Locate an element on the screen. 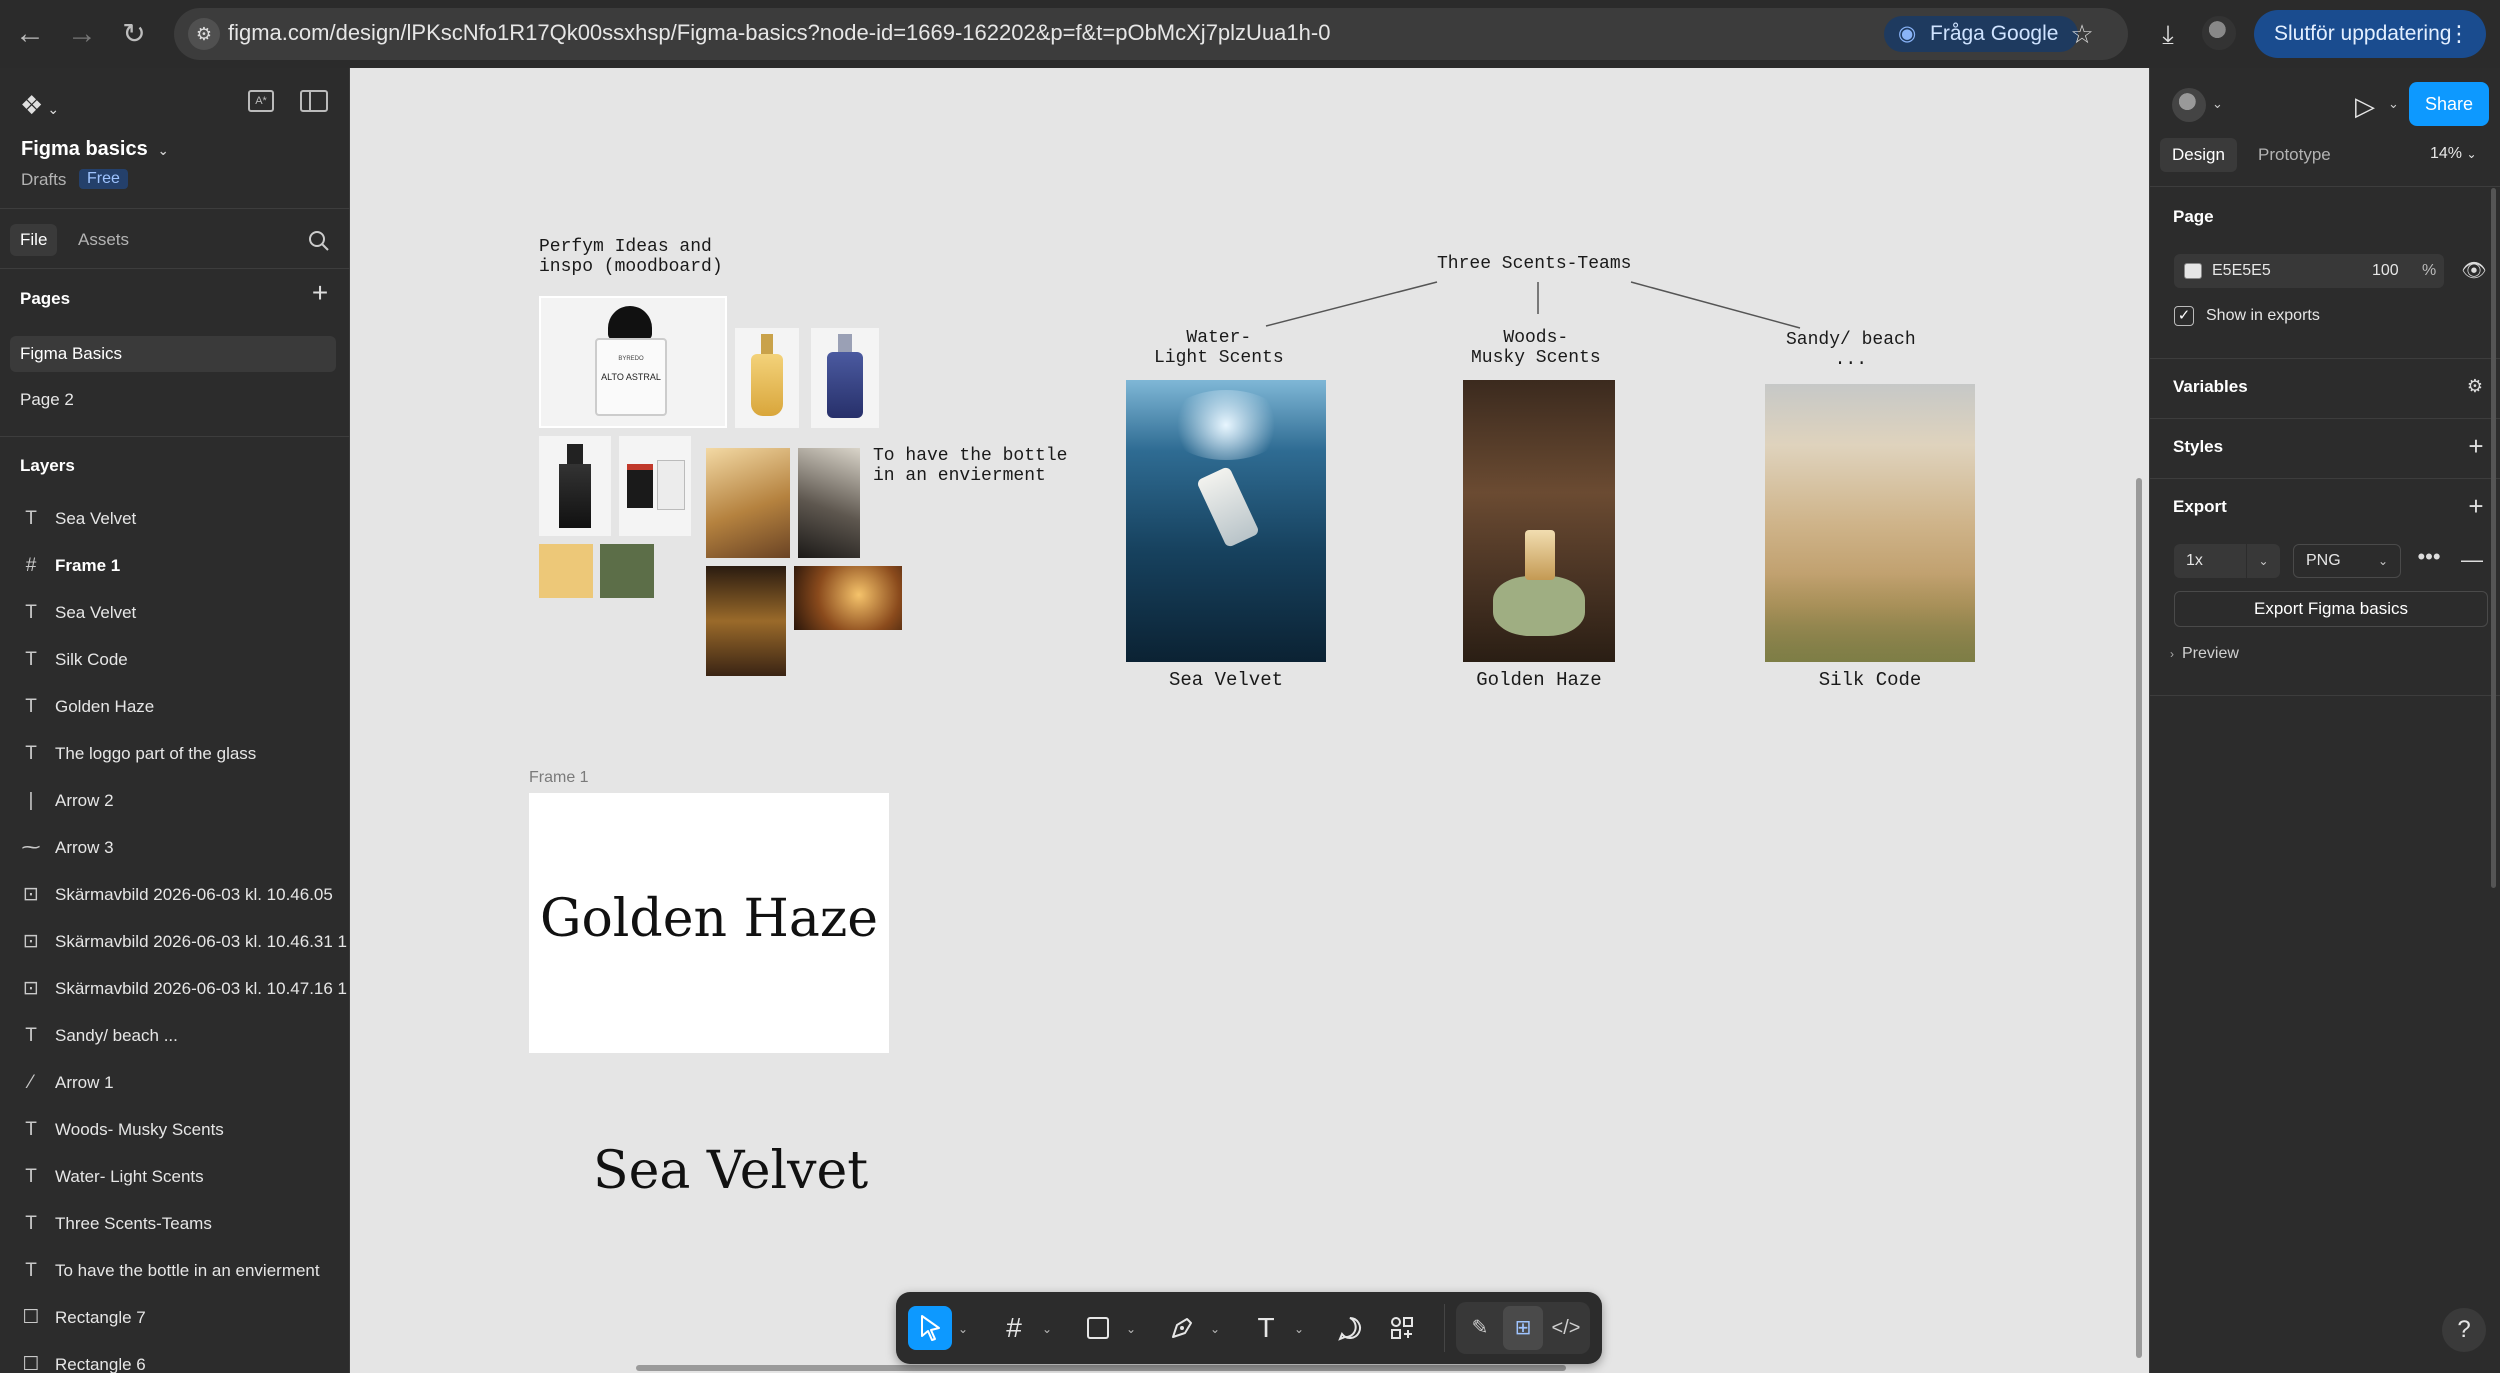 Image resolution: width=2500 pixels, height=1373 pixels. export-button: Export Figma basics is located at coordinates (2331, 609).